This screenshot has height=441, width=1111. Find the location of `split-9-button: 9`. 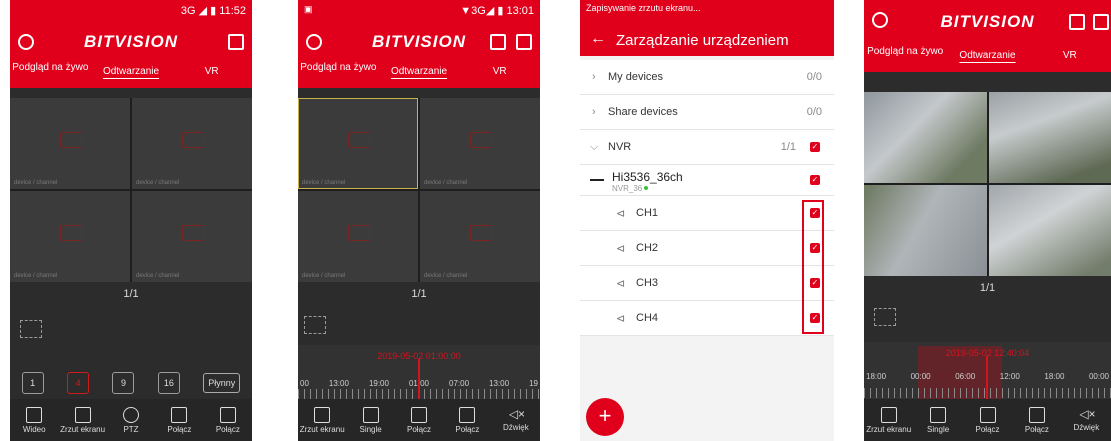

split-9-button: 9 is located at coordinates (123, 383).